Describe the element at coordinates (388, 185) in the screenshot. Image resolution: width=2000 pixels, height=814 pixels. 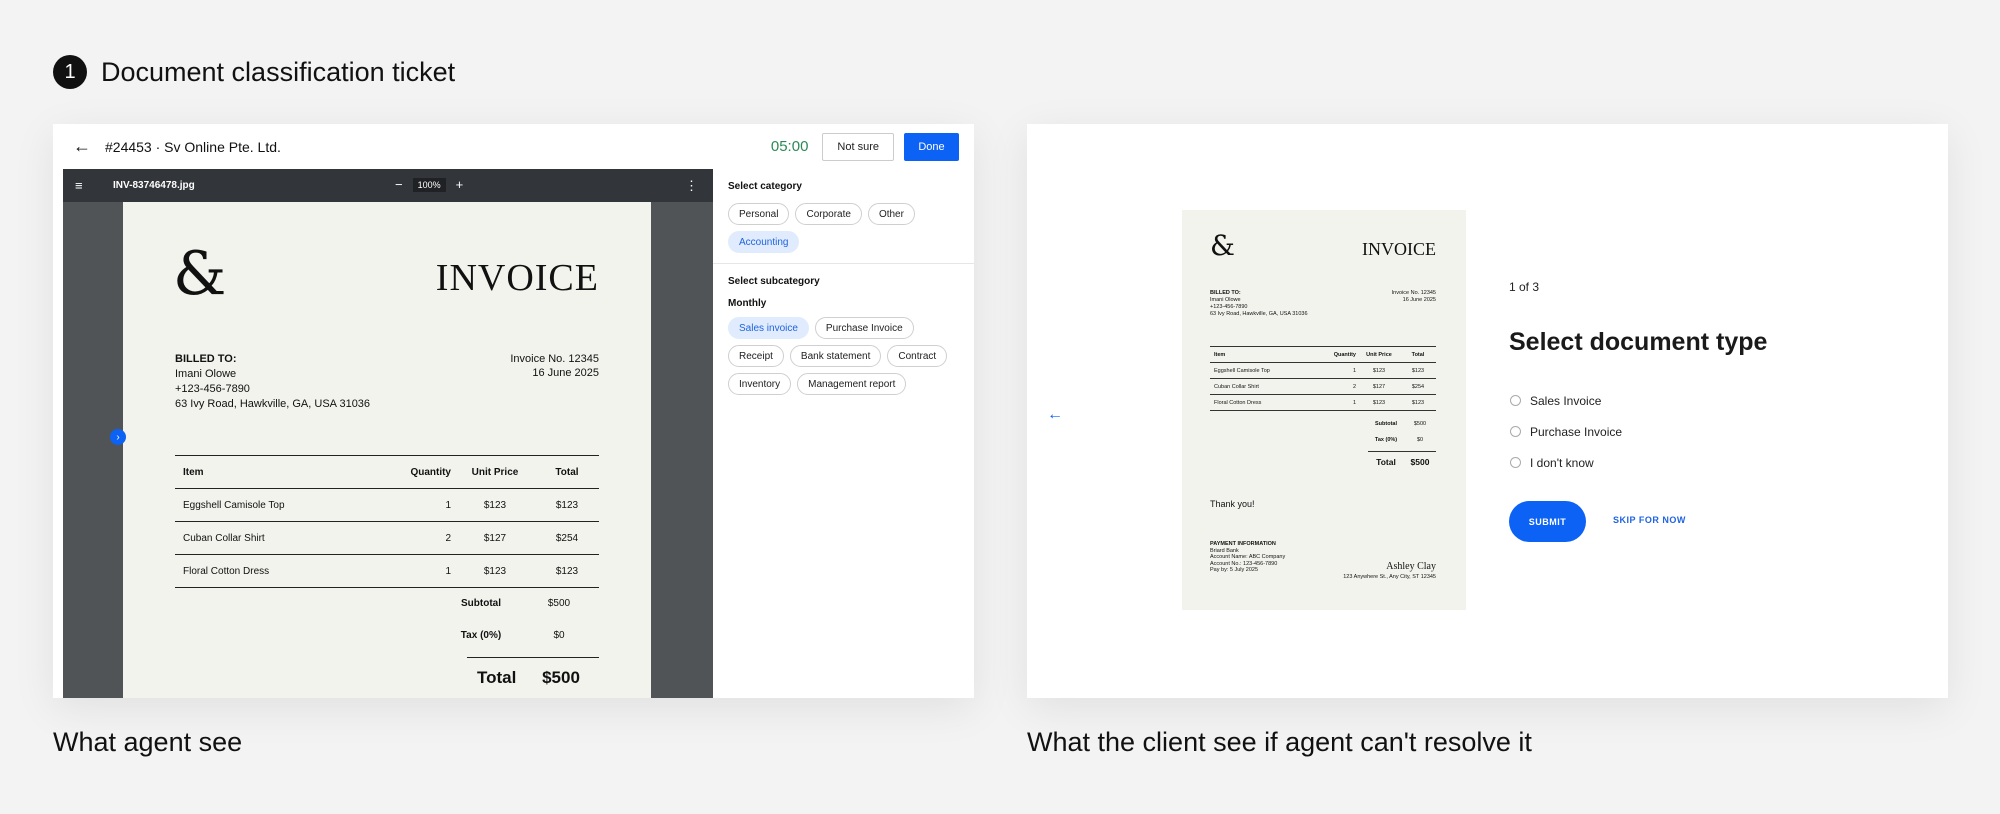
I see `viewer-toolbar: ≡ INV-83746478.jpg − 100% + ⋮` at that location.